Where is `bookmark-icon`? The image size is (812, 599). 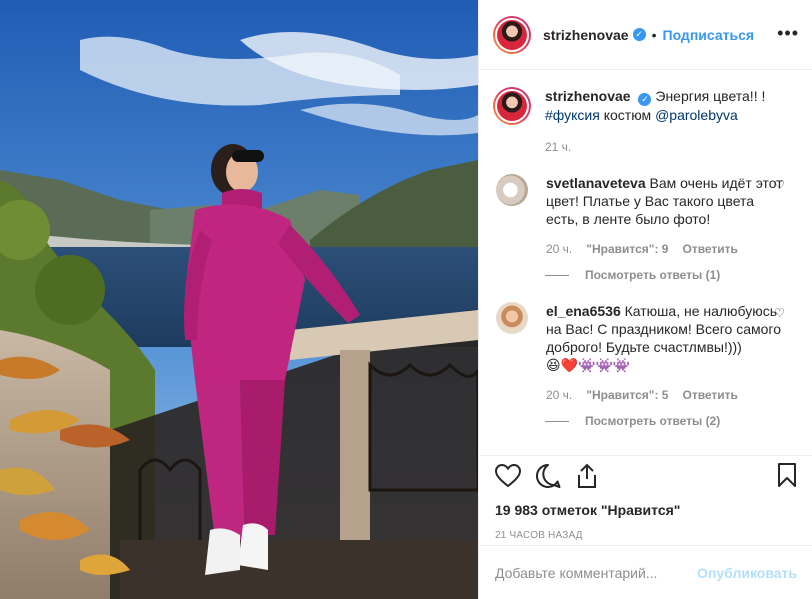 bookmark-icon is located at coordinates (787, 477).